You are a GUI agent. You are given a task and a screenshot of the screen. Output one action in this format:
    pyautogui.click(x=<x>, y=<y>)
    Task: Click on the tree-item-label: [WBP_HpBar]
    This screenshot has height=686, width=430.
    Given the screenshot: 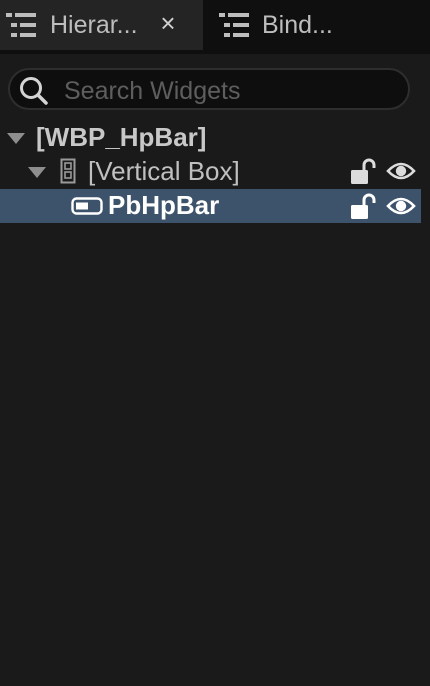 What is the action you would take?
    pyautogui.click(x=121, y=137)
    